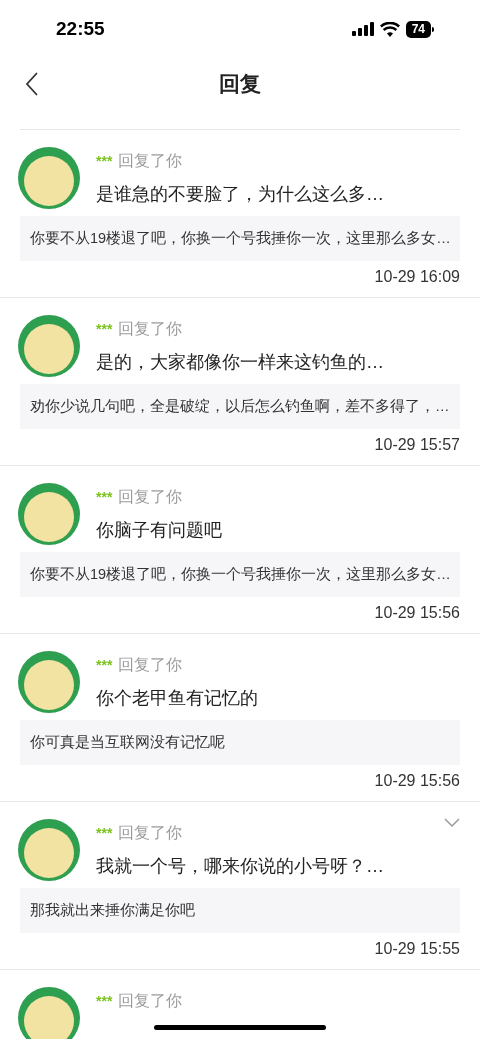 This screenshot has height=1039, width=480. Describe the element at coordinates (240, 910) in the screenshot. I see `quoted-comment: 那我就出来捶你满足你吧` at that location.